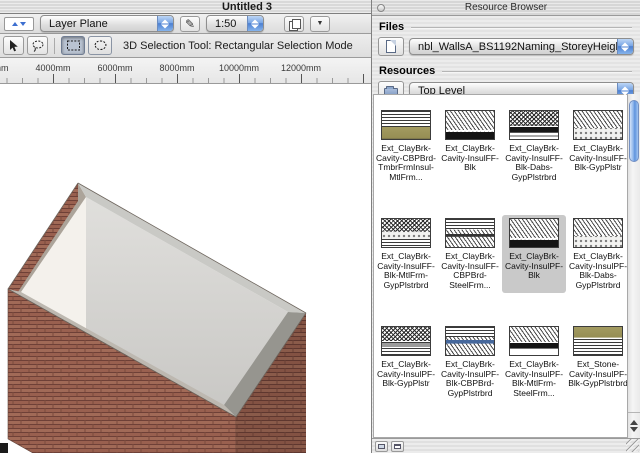 The width and height of the screenshot is (640, 453). I want to click on toolbar-divider, so click(54, 45).